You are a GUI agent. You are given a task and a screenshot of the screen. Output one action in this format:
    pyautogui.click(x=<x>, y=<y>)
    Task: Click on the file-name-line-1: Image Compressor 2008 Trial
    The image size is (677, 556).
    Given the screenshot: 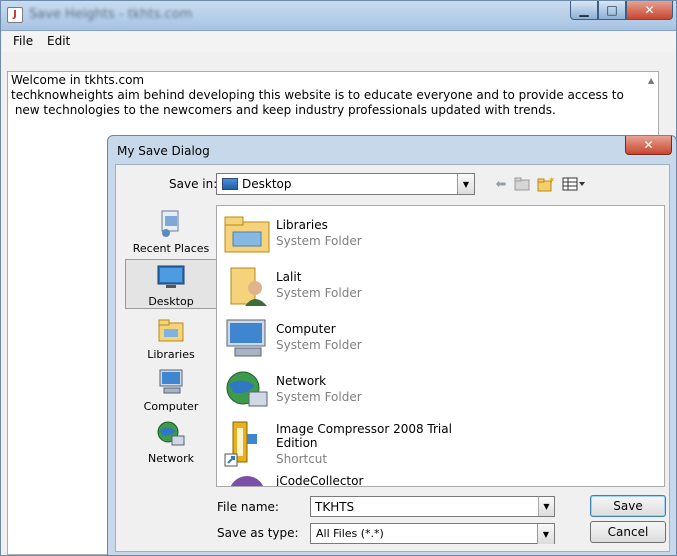 What is the action you would take?
    pyautogui.click(x=364, y=429)
    